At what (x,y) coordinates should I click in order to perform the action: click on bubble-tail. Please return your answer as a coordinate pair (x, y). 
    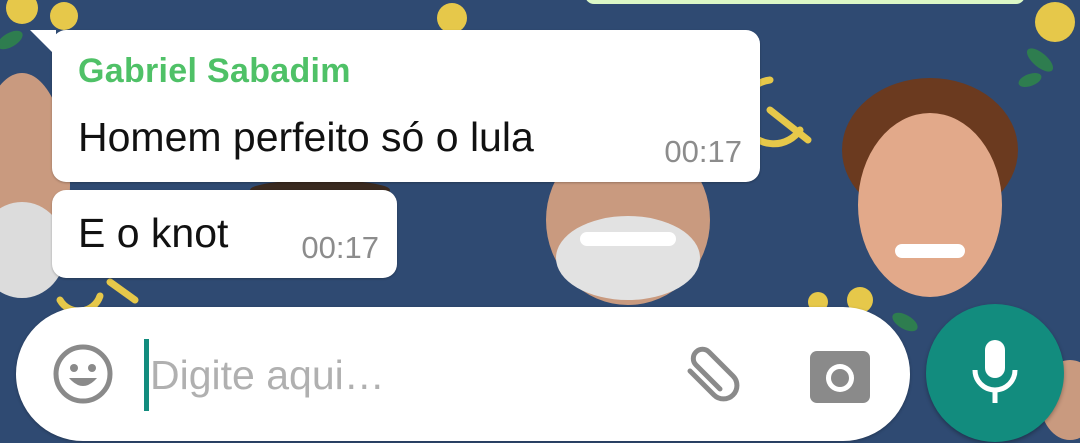
    Looking at the image, I should click on (43, 43).